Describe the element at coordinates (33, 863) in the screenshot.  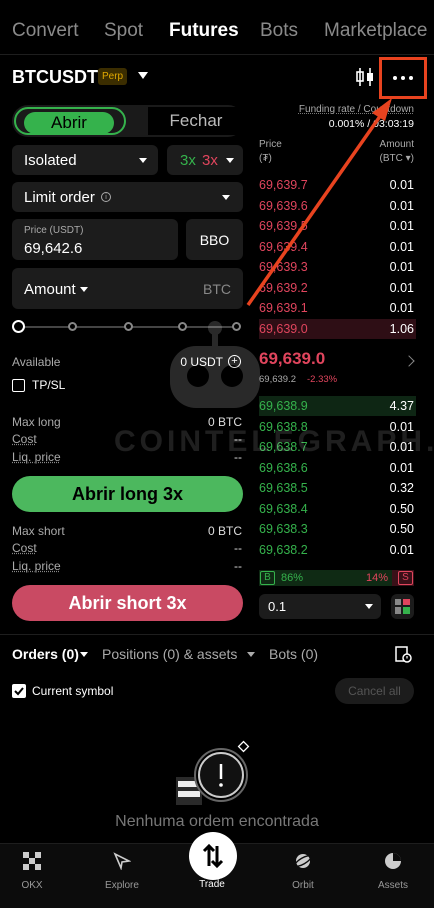
I see `okx-logo-icon` at that location.